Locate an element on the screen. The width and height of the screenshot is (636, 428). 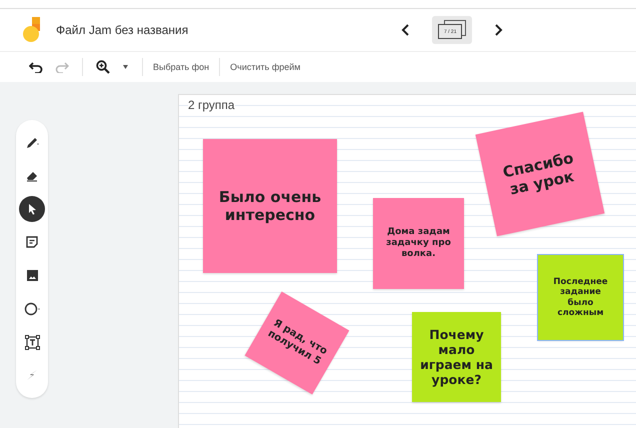
toolbar-button: Очистить фрейм is located at coordinates (265, 67).